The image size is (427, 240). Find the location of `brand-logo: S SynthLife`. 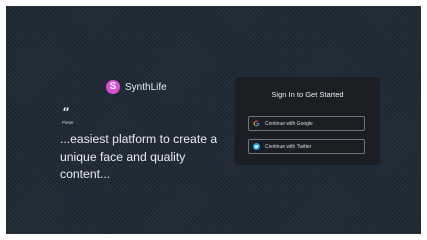

brand-logo: S SynthLife is located at coordinates (136, 87).